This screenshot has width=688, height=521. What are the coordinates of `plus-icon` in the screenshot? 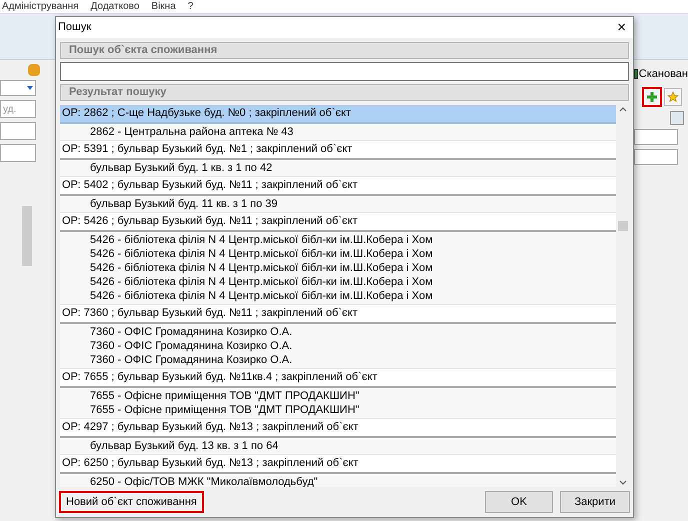 It's located at (652, 96).